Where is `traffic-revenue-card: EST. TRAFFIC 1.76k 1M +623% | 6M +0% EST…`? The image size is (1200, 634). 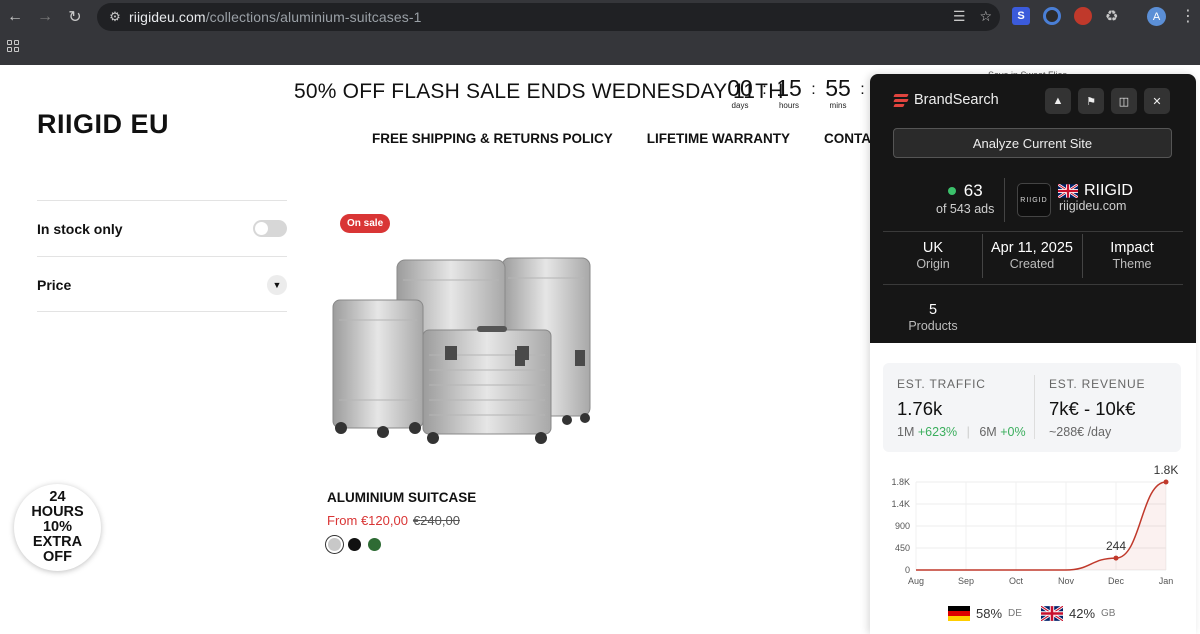
traffic-revenue-card: EST. TRAFFIC 1.76k 1M +623% | 6M +0% EST… is located at coordinates (1032, 407).